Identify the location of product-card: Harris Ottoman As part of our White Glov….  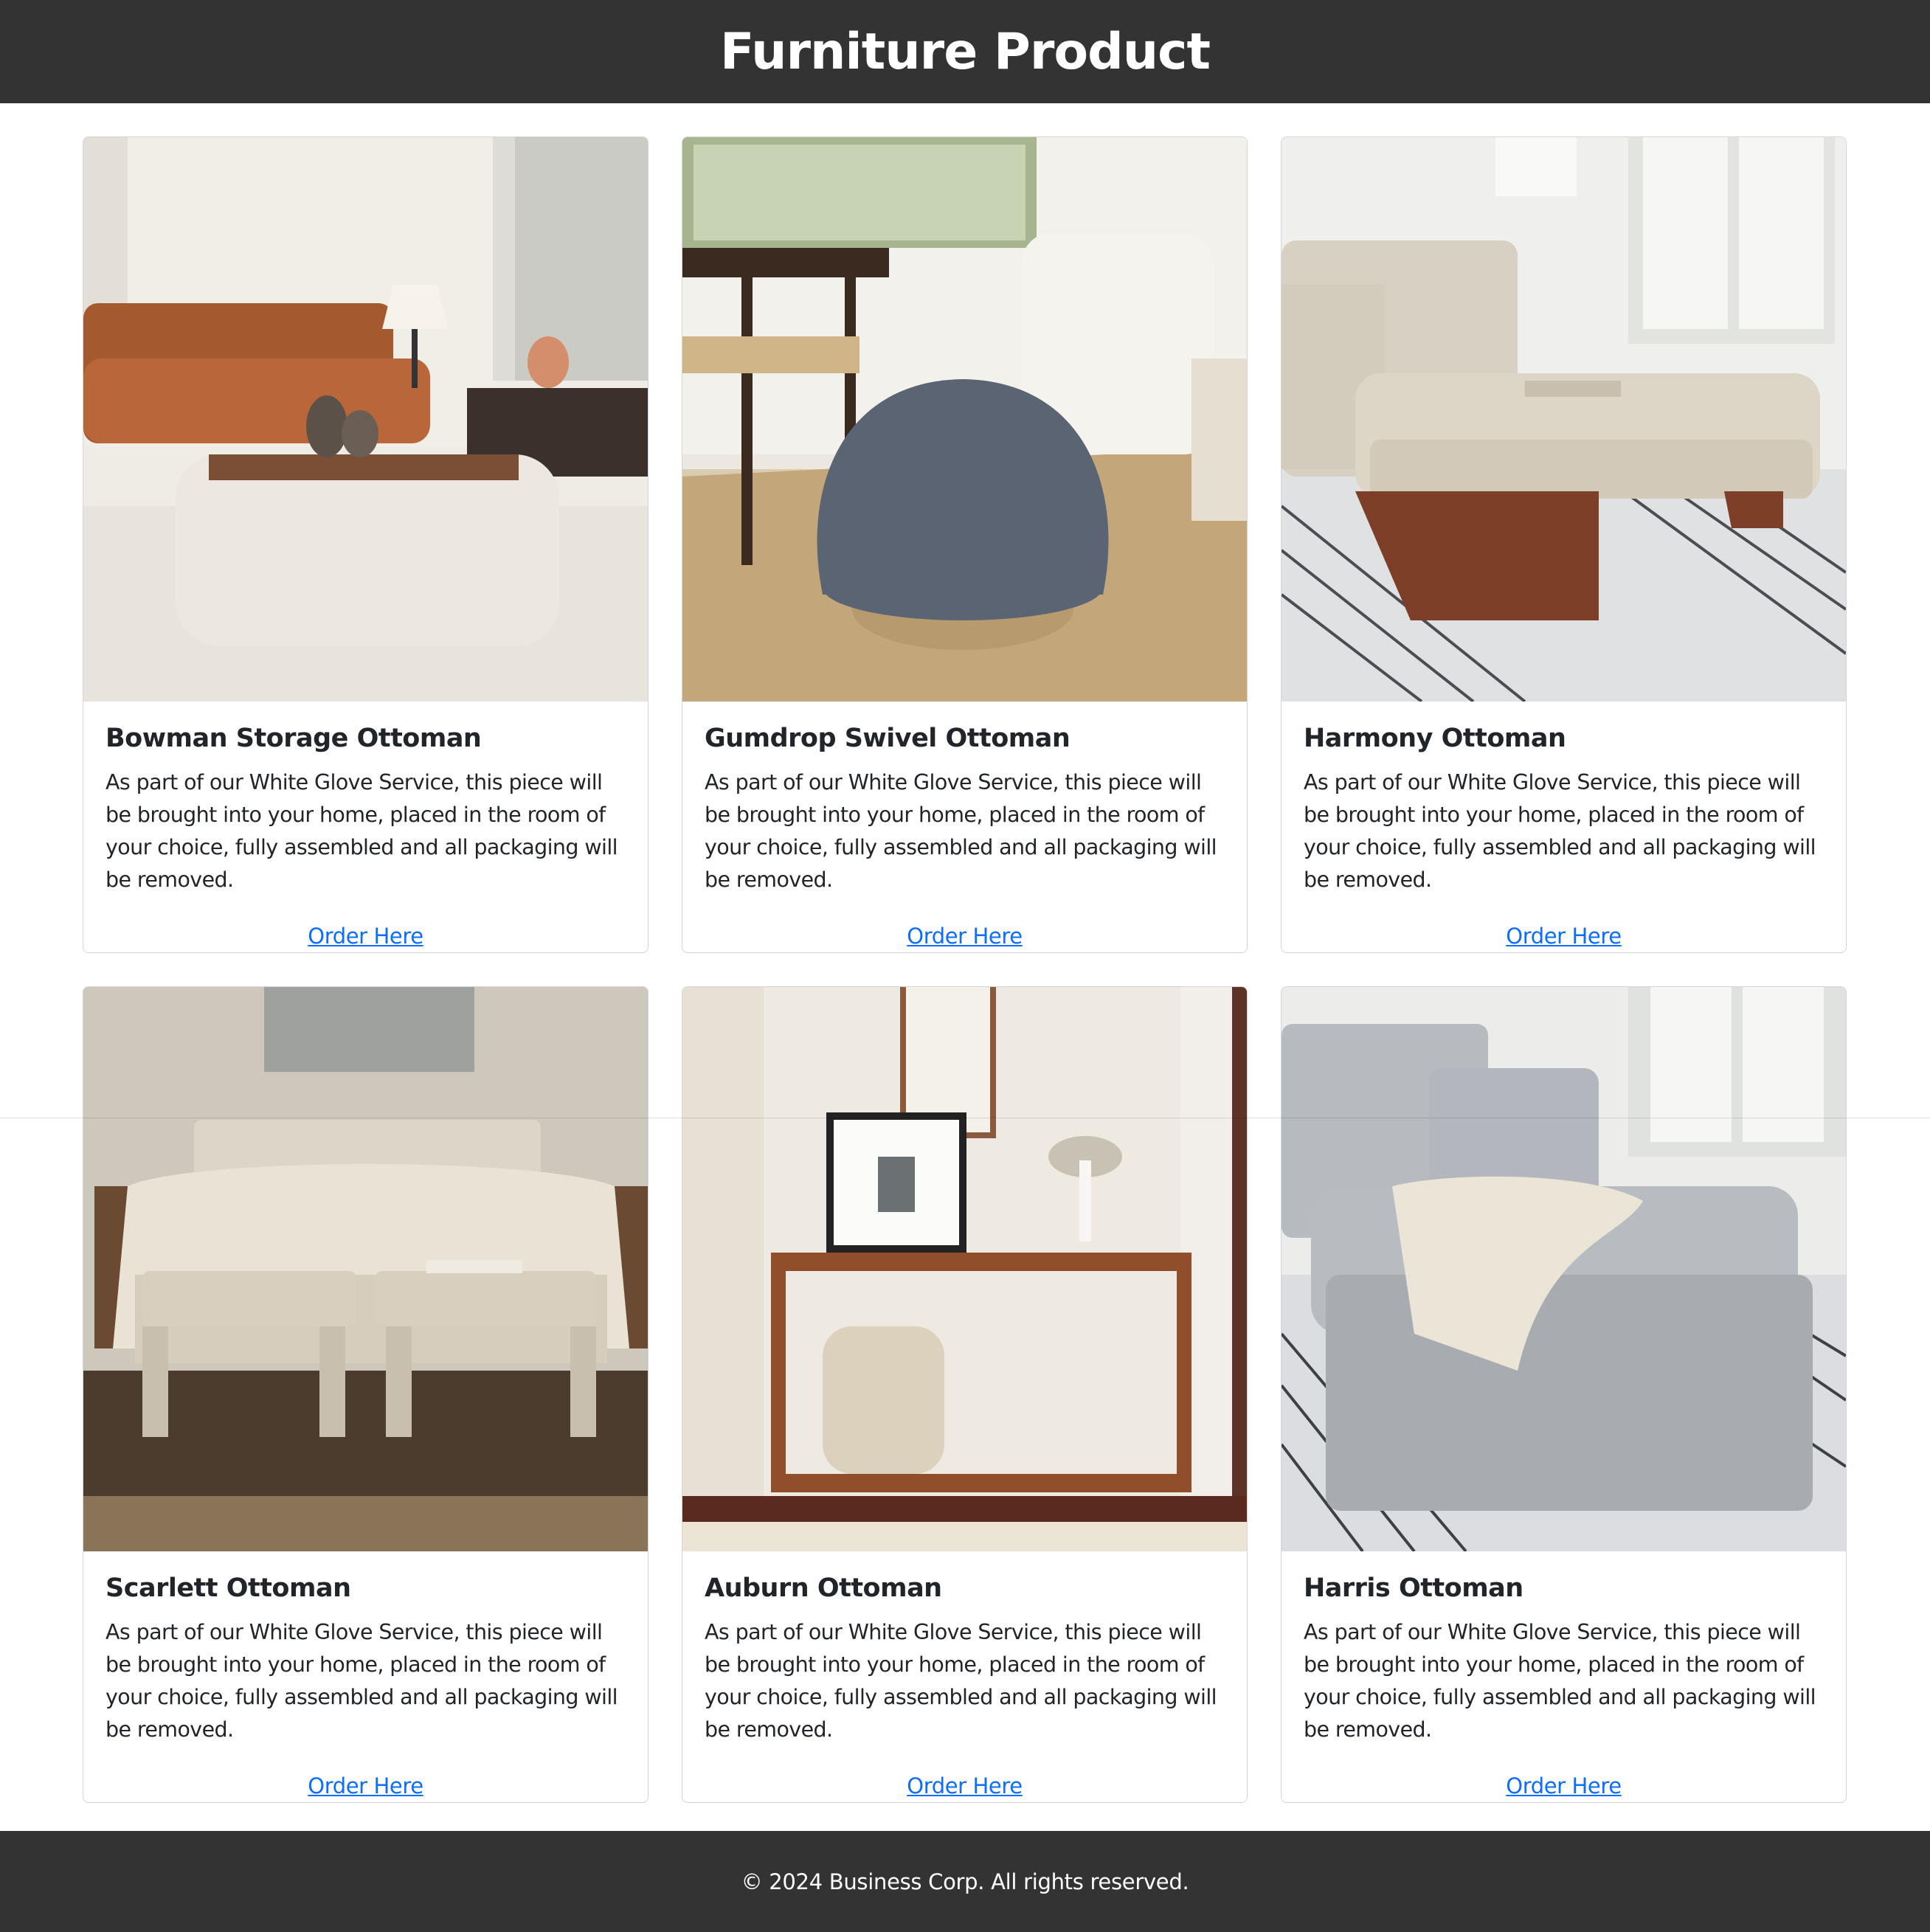
(1564, 1395).